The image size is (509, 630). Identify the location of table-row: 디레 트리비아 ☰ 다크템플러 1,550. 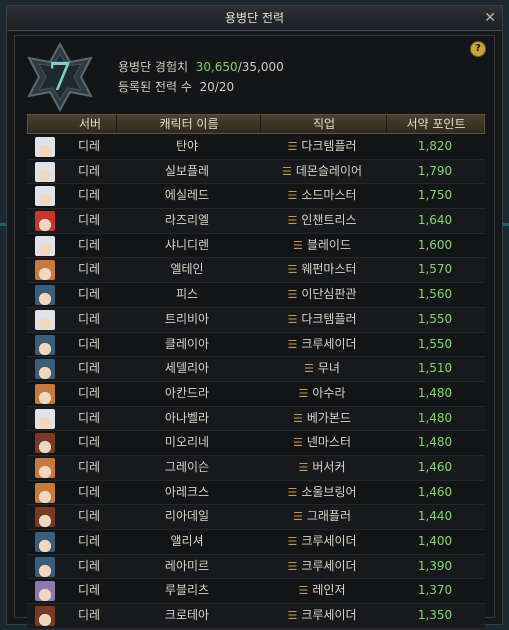
(256, 320).